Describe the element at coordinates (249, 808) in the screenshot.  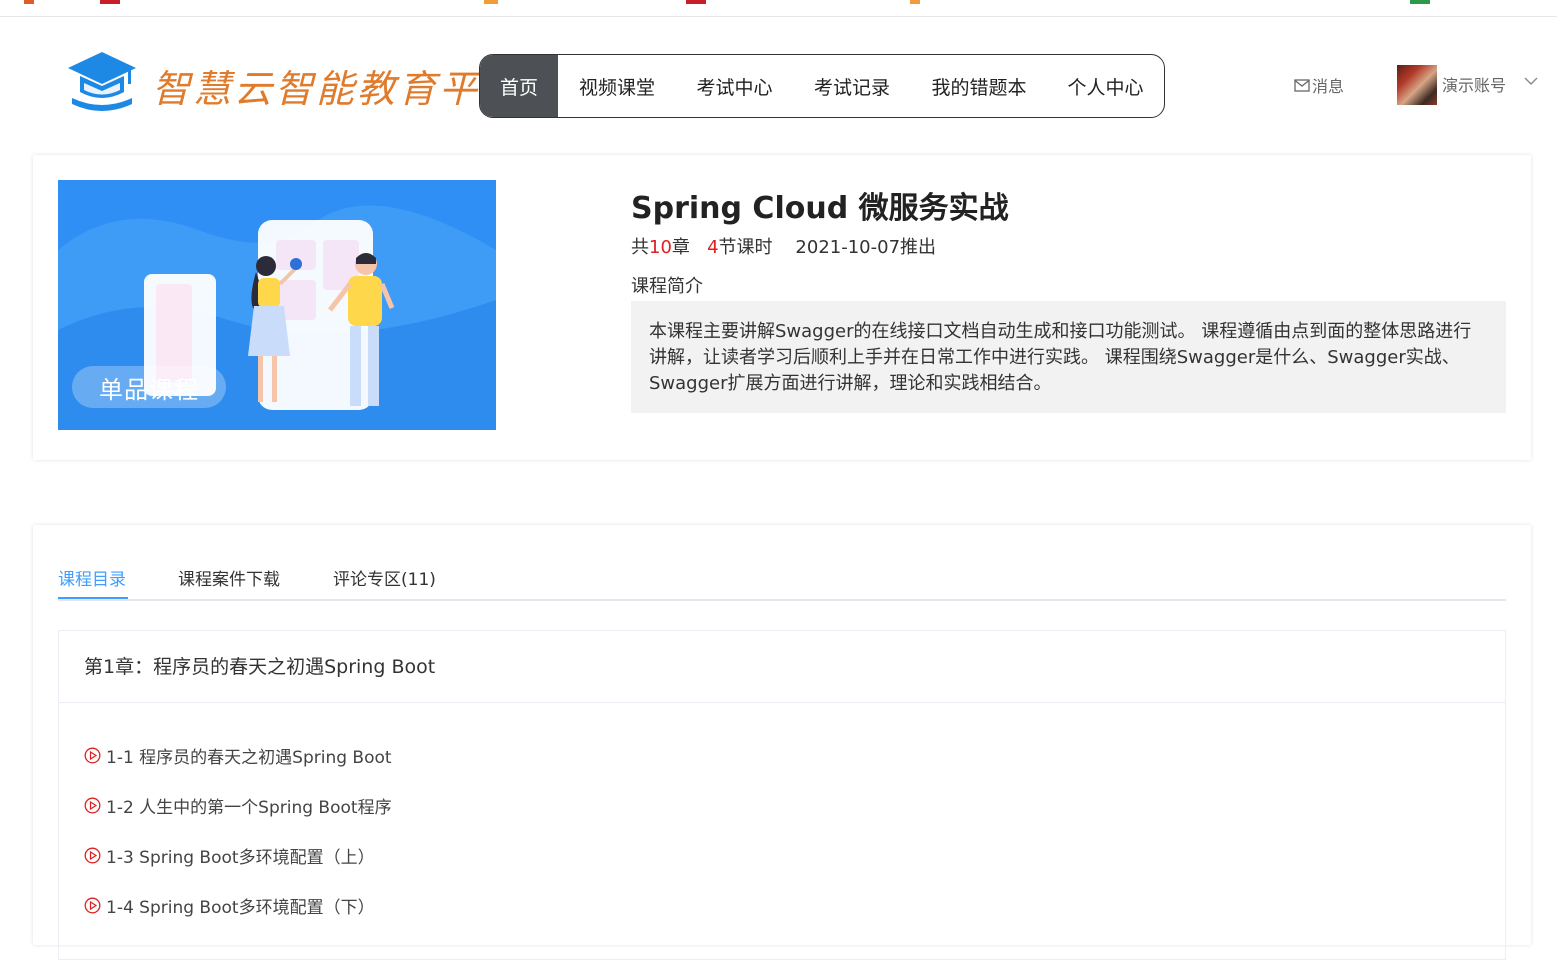
I see `lesson-title: 1-2 人生中的第一个Spring Boot程序` at that location.